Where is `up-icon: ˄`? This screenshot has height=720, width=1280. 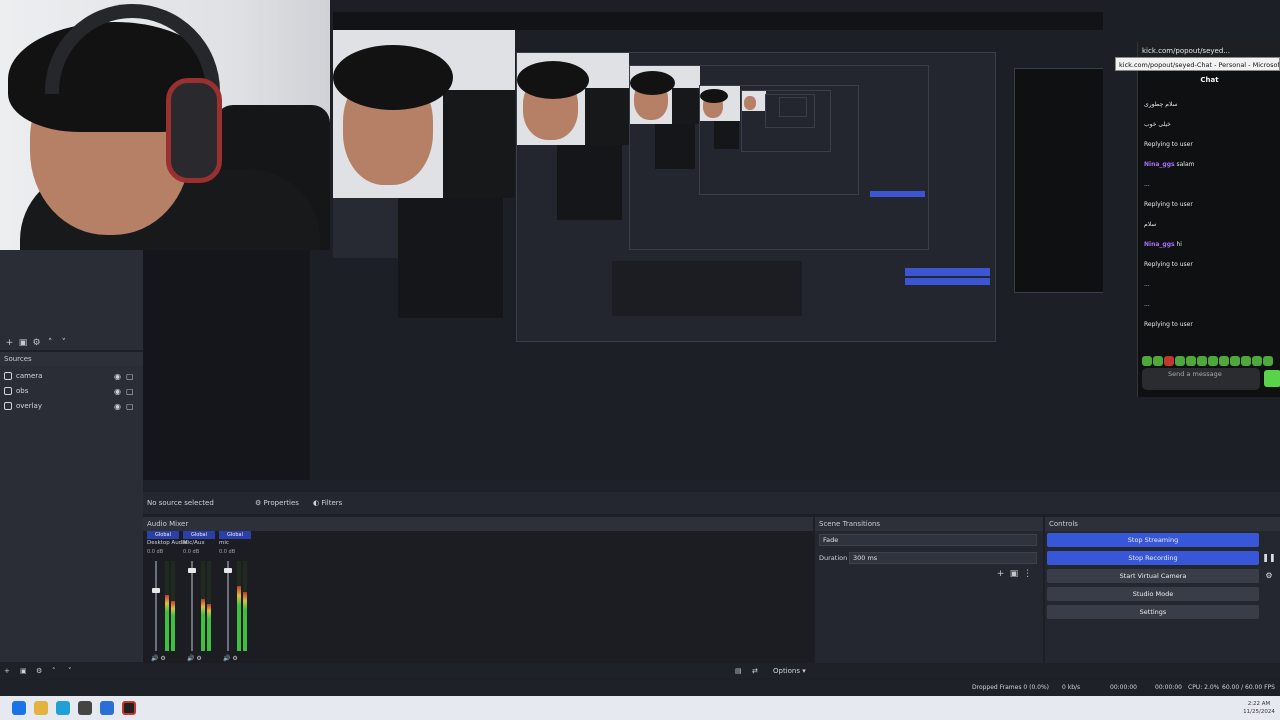 up-icon: ˄ is located at coordinates (50, 343).